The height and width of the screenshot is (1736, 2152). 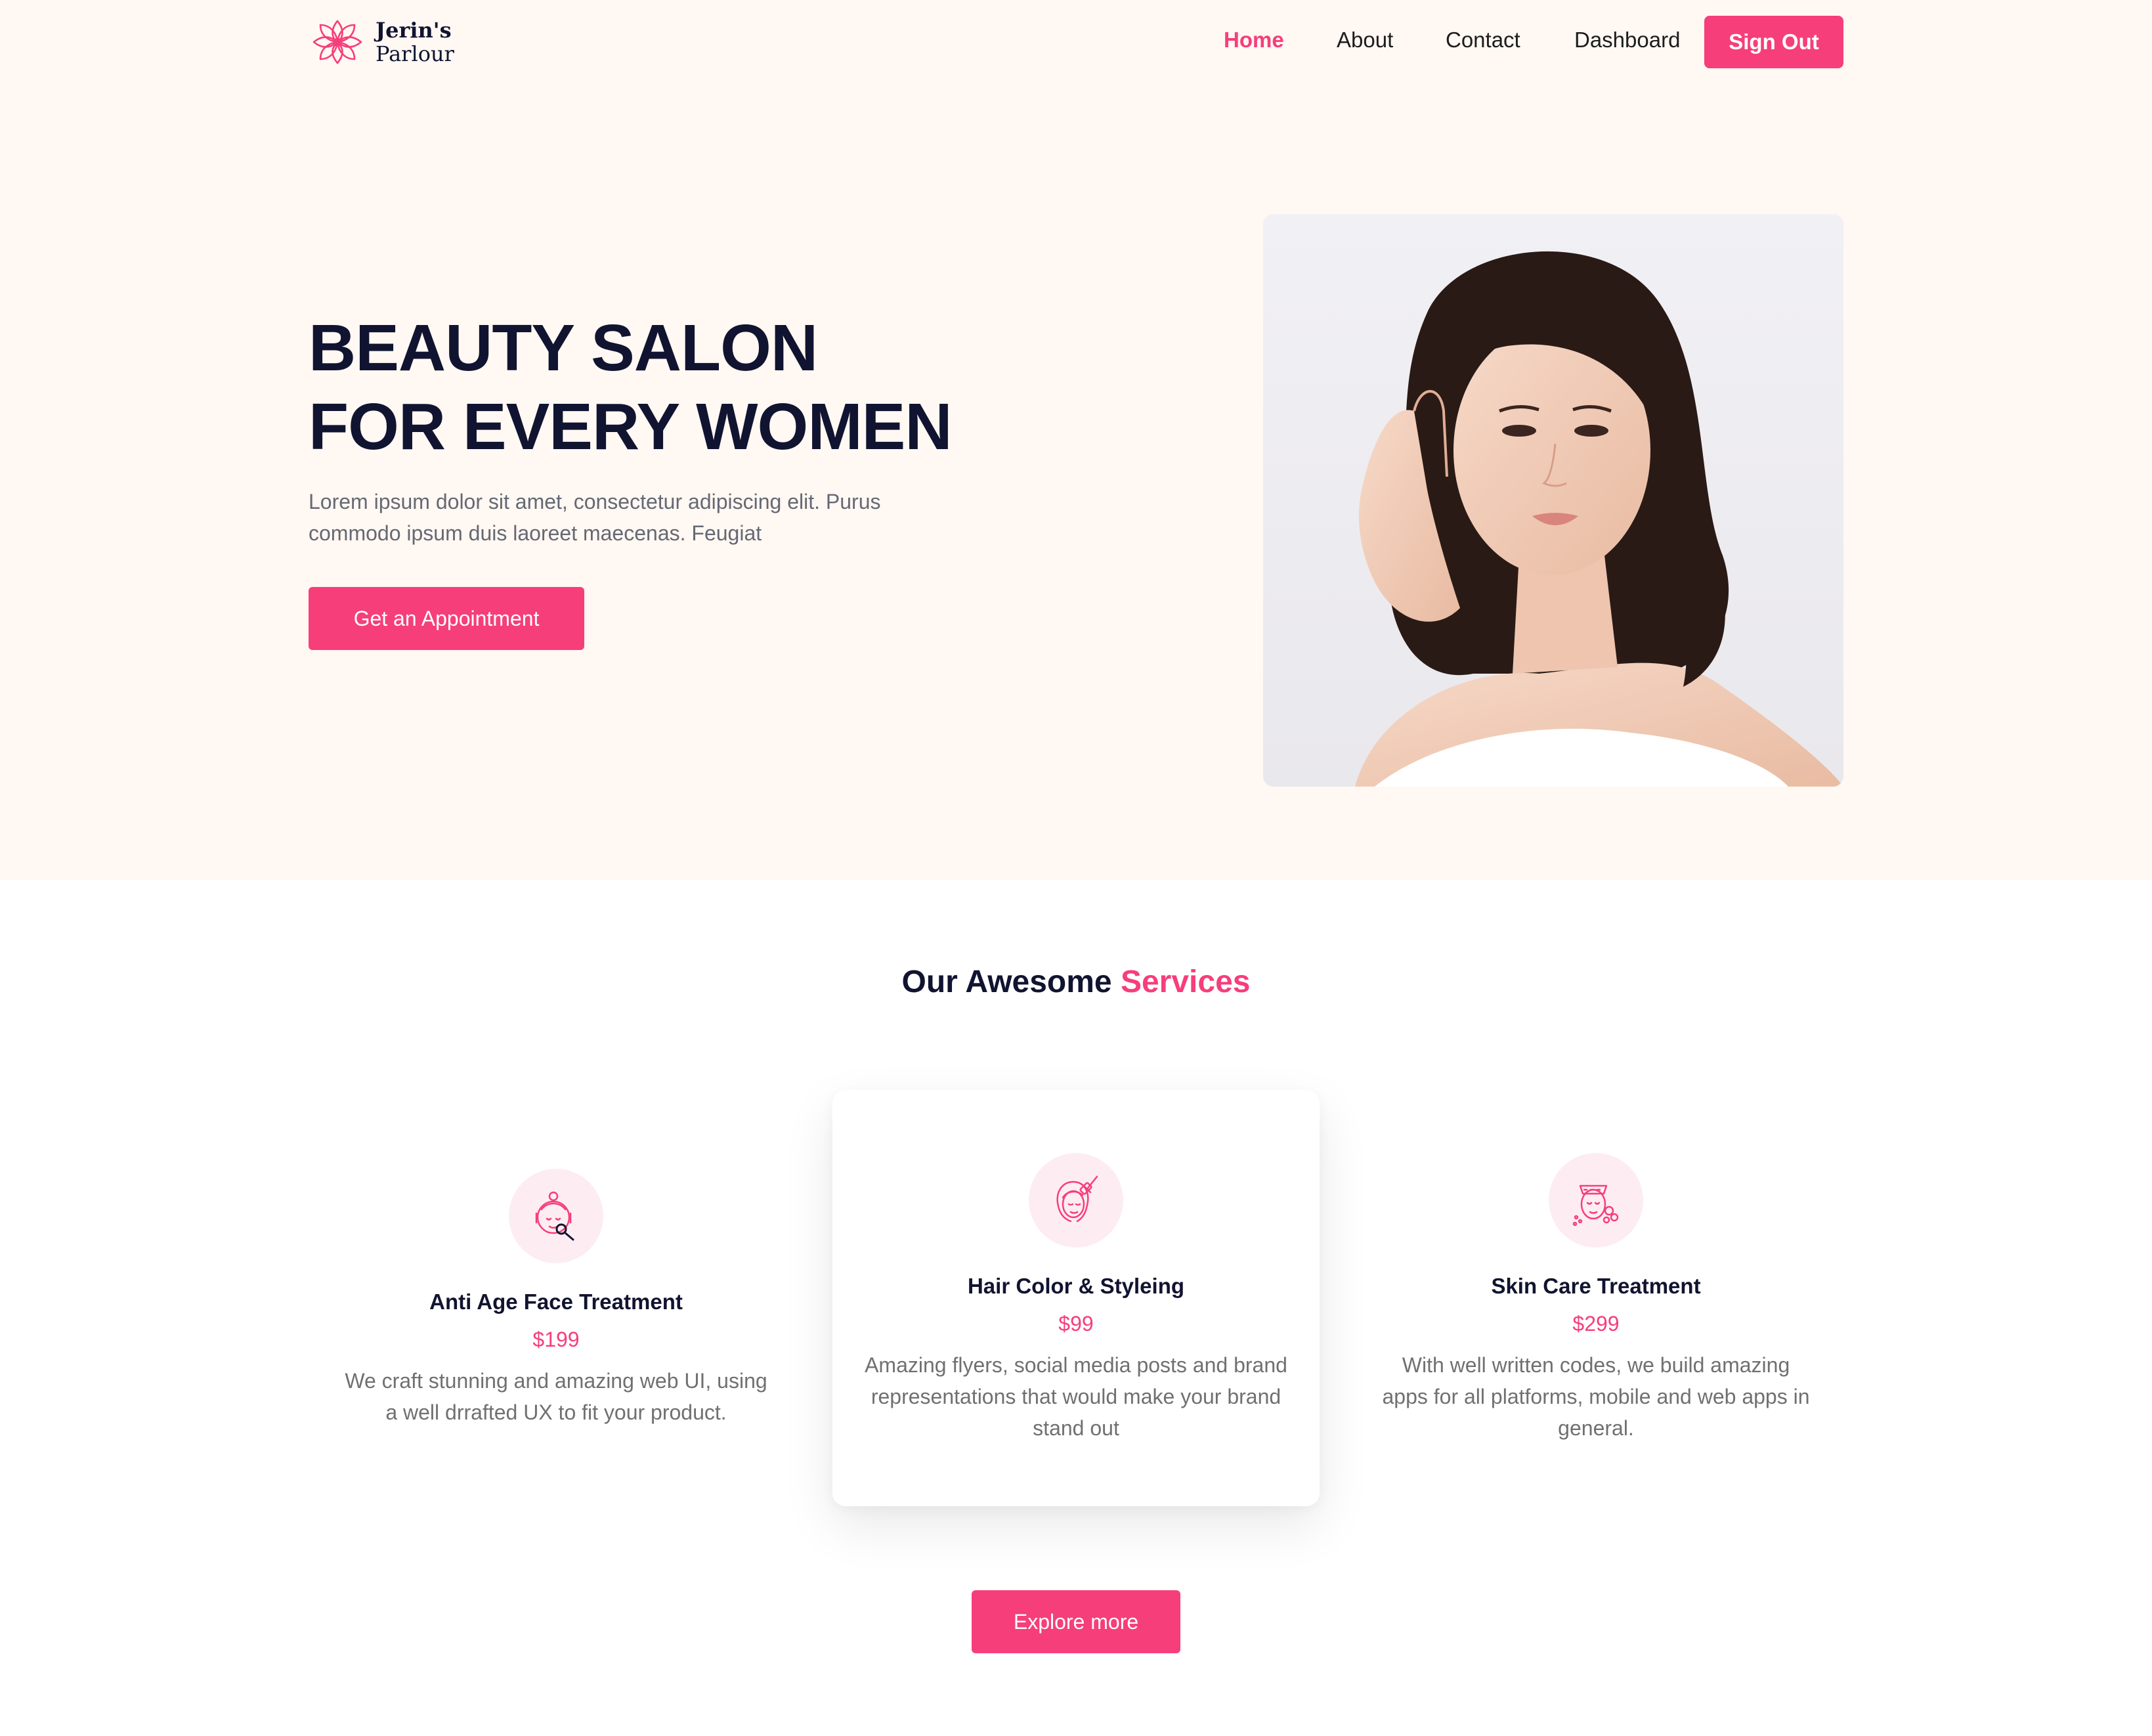 What do you see at coordinates (563, 348) in the screenshot?
I see `hero-title-line1: BEAUTY SALON` at bounding box center [563, 348].